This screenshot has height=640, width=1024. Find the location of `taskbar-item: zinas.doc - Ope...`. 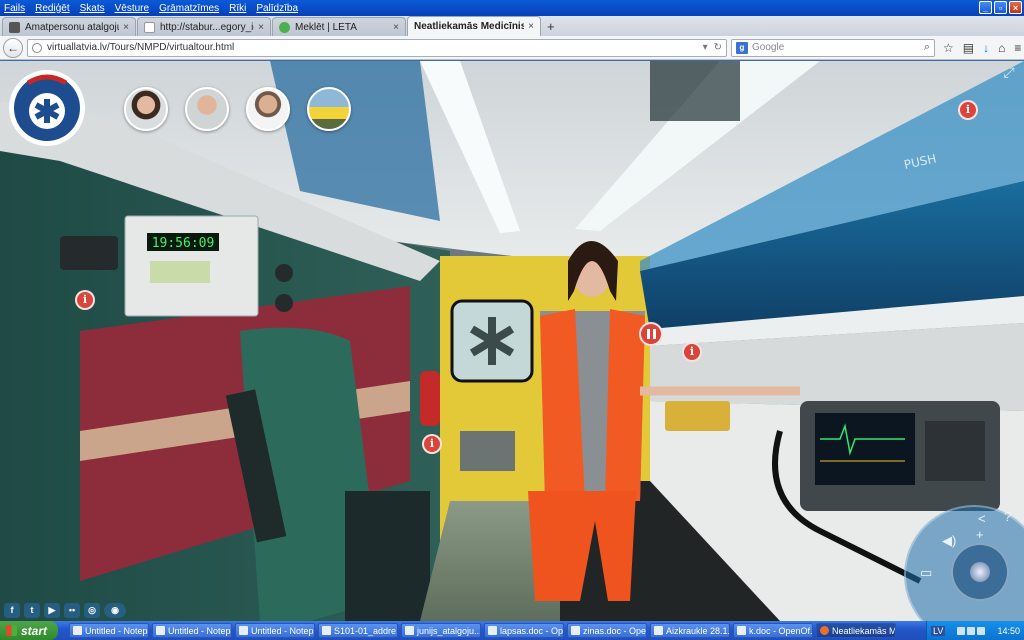

taskbar-item: zinas.doc - Ope... is located at coordinates (607, 630).